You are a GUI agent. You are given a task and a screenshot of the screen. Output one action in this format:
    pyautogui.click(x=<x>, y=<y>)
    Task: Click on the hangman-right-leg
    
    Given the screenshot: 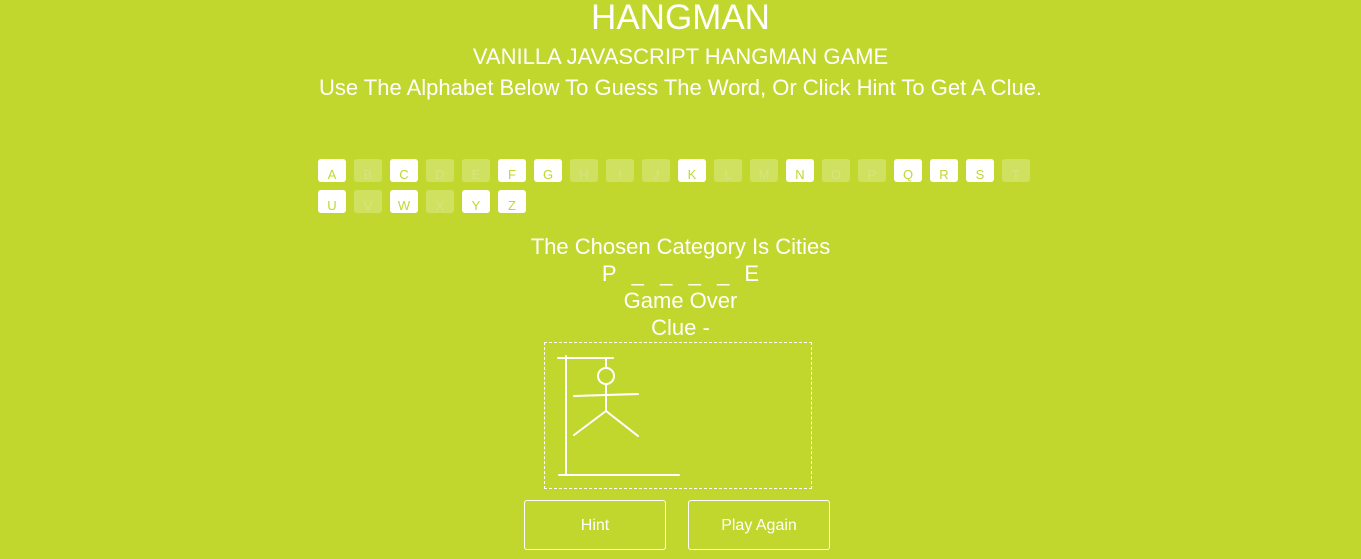 What is the action you would take?
    pyautogui.click(x=622, y=423)
    